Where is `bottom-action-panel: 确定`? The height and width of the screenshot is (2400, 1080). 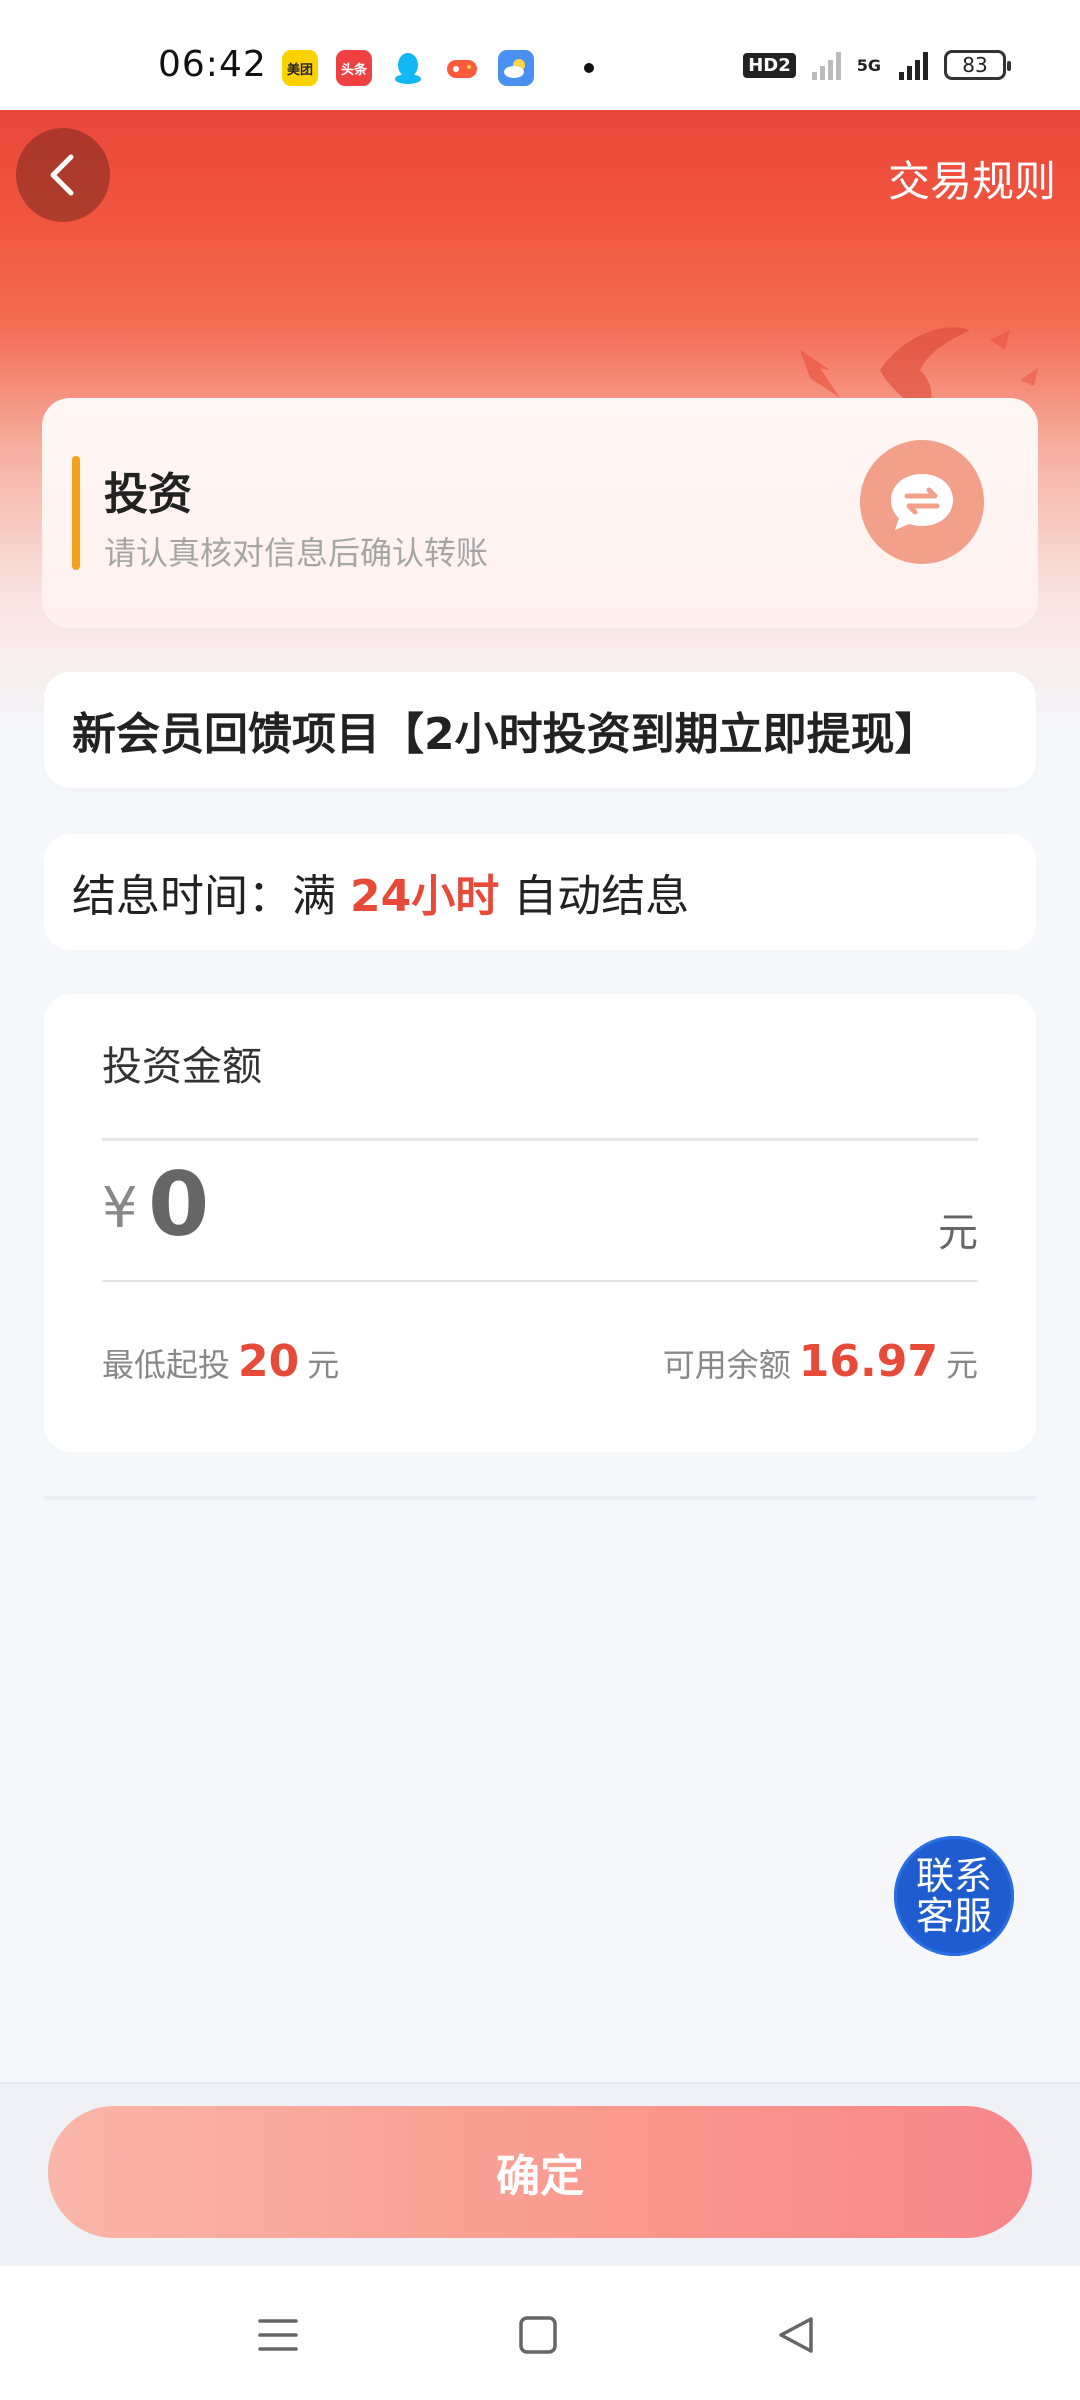
bottom-action-panel: 确定 is located at coordinates (540, 2174).